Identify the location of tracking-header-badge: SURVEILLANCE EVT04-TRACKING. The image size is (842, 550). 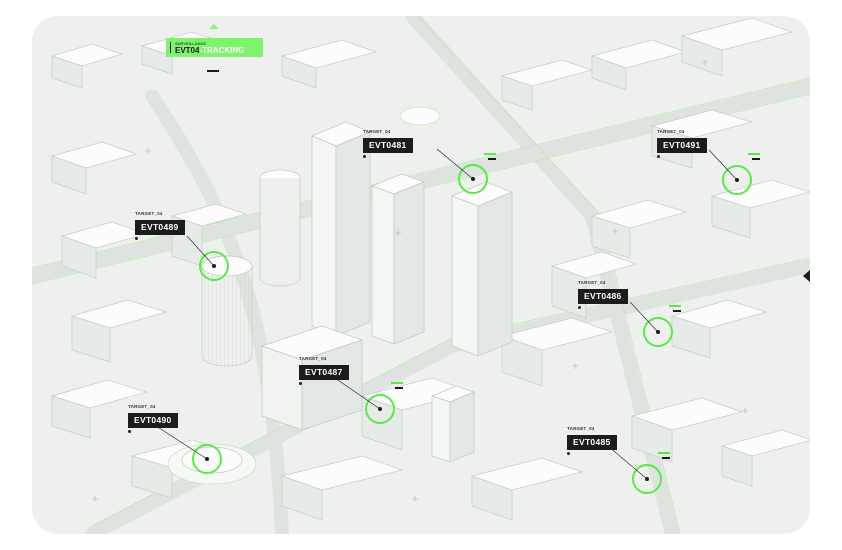
(214, 47).